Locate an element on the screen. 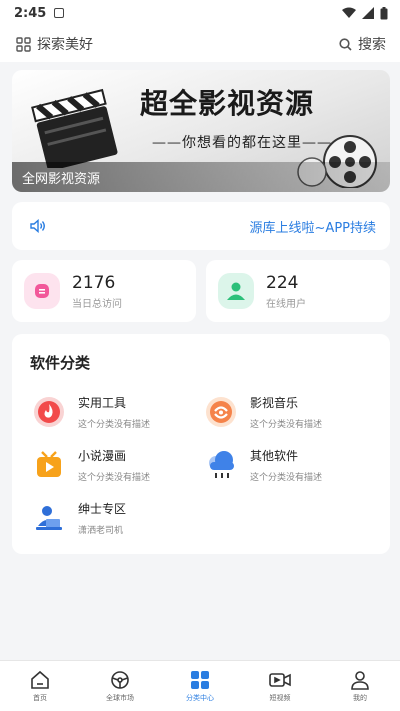 The height and width of the screenshot is (711, 400). category-grid-icon is located at coordinates (200, 679).